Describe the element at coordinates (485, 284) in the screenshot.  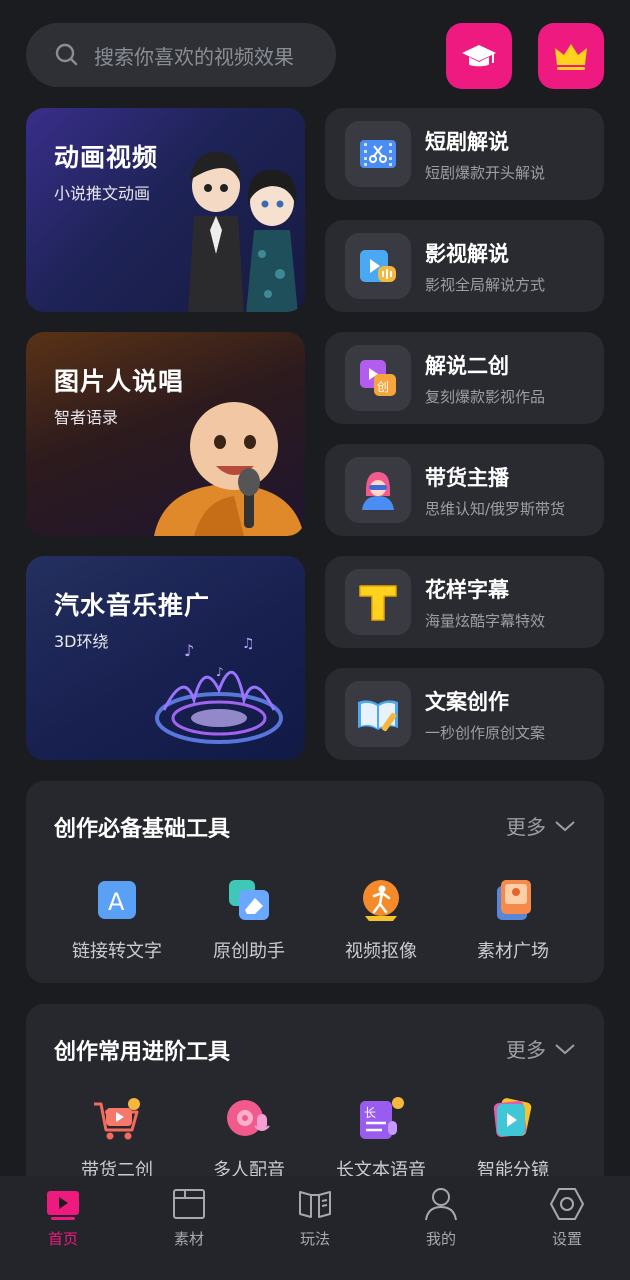
I see `list-card-subtitle: 影视全局解说方式` at that location.